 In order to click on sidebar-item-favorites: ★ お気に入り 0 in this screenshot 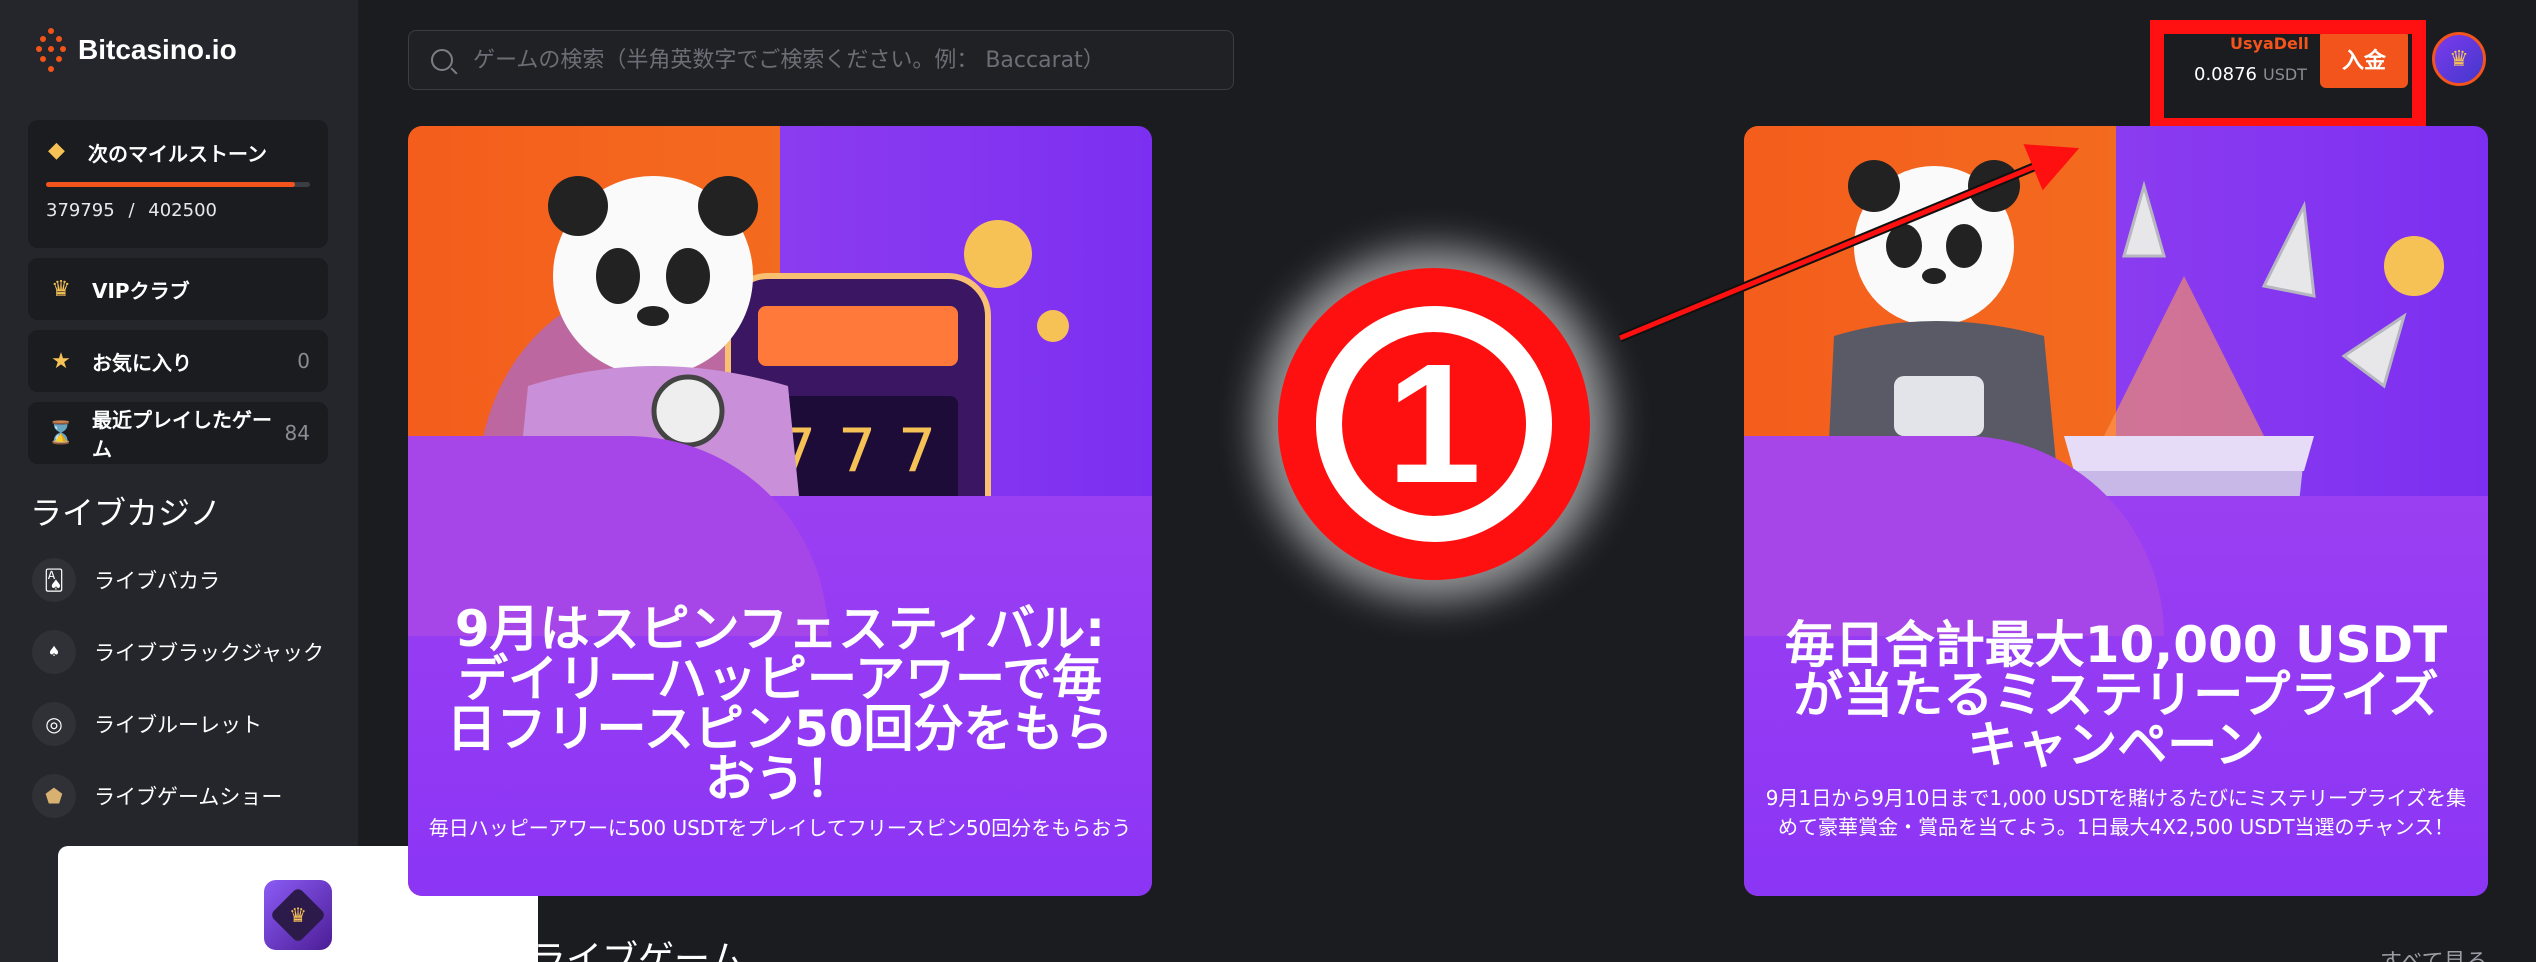, I will do `click(178, 361)`.